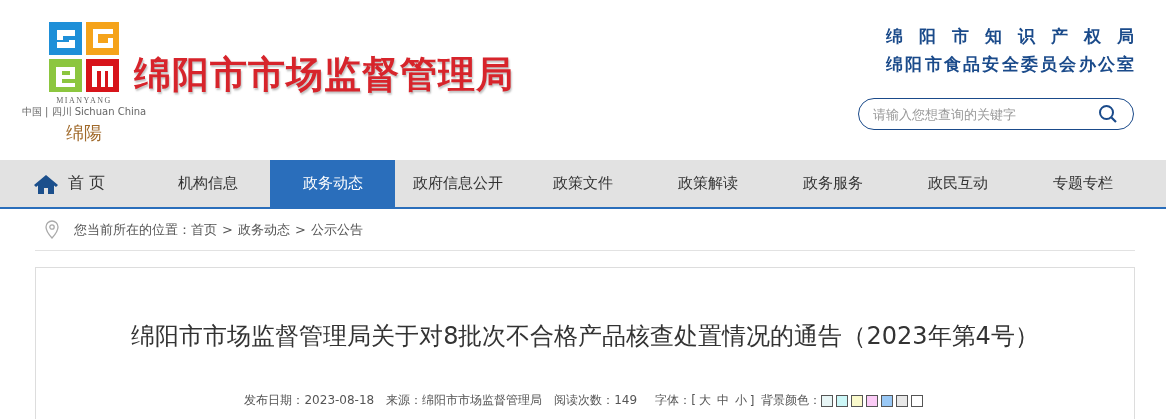 The height and width of the screenshot is (419, 1166). Describe the element at coordinates (132, 229) in the screenshot. I see `breadcrumb-label: 您当前所在的位置：` at that location.